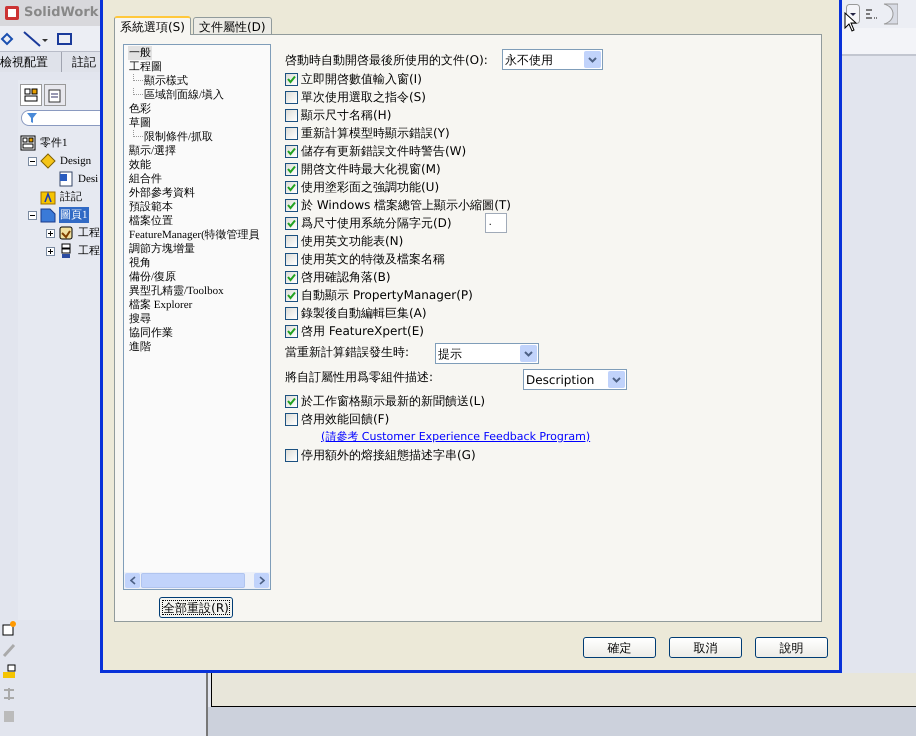  I want to click on dialog-tab: 系統選項(S), so click(152, 25).